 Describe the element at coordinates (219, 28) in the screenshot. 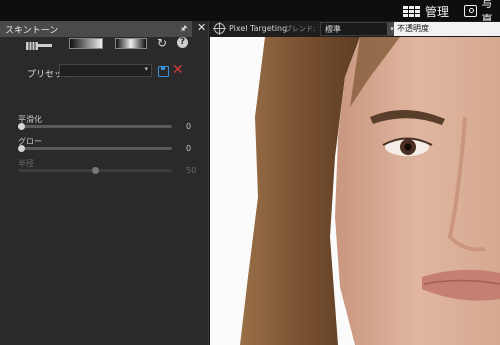

I see `target-icon` at that location.